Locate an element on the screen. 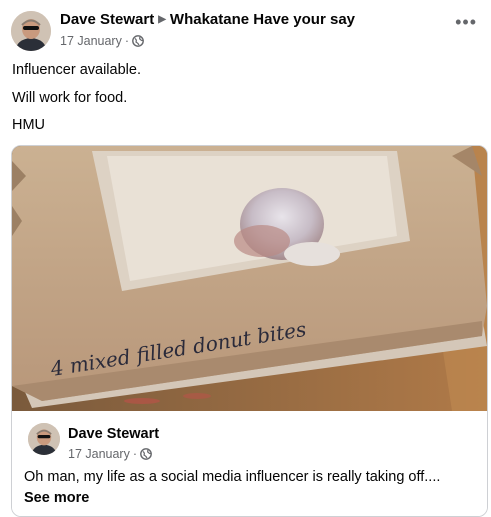  shared-author-name: Dave Stewart is located at coordinates (113, 434).